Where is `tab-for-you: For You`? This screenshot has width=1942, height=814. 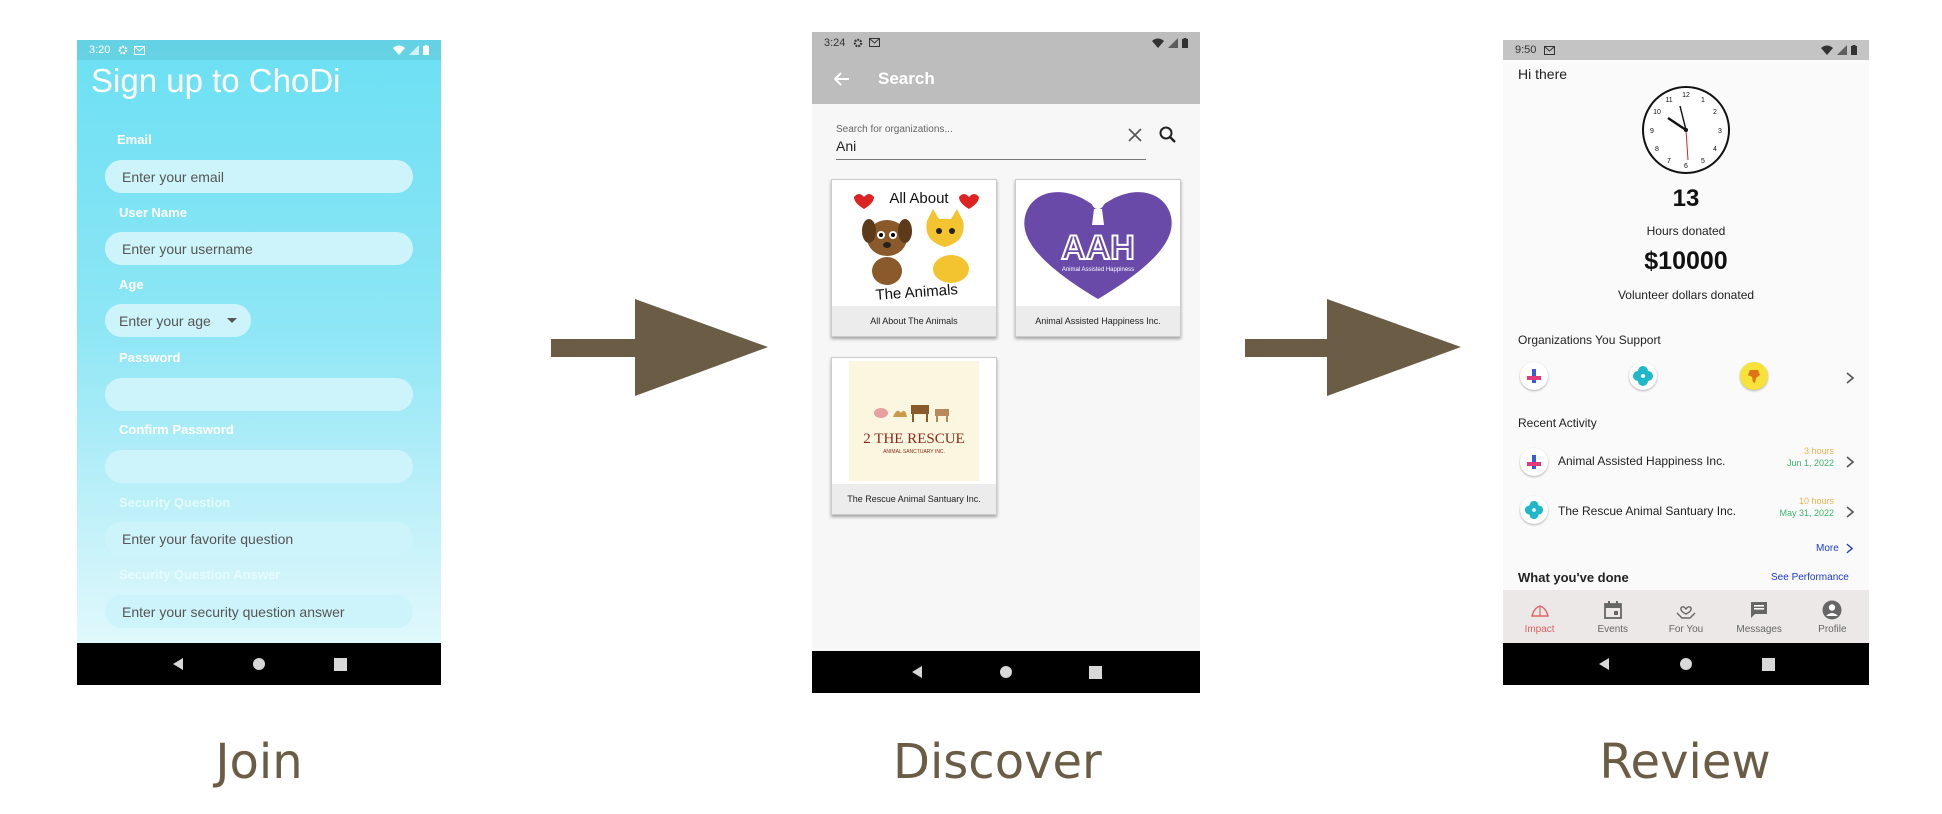 tab-for-you: For You is located at coordinates (1686, 617).